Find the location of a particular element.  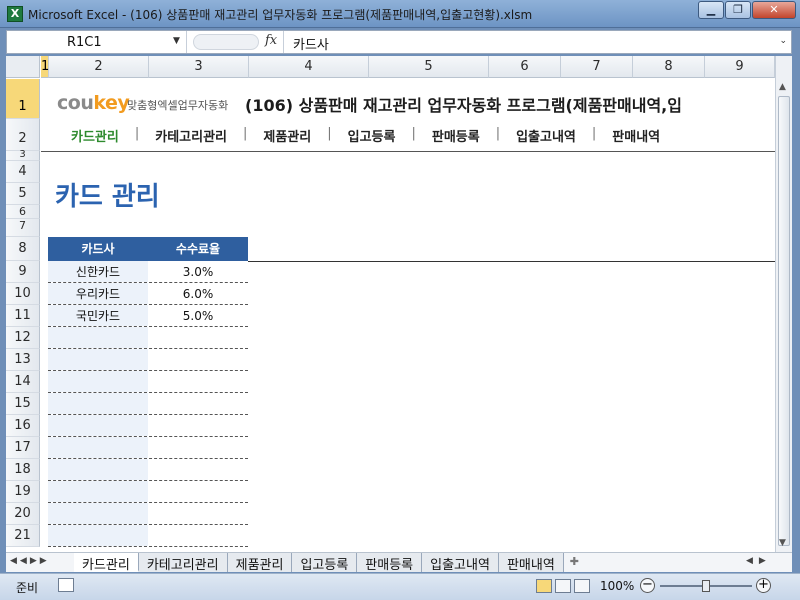

column-header: 1 is located at coordinates (45, 67).